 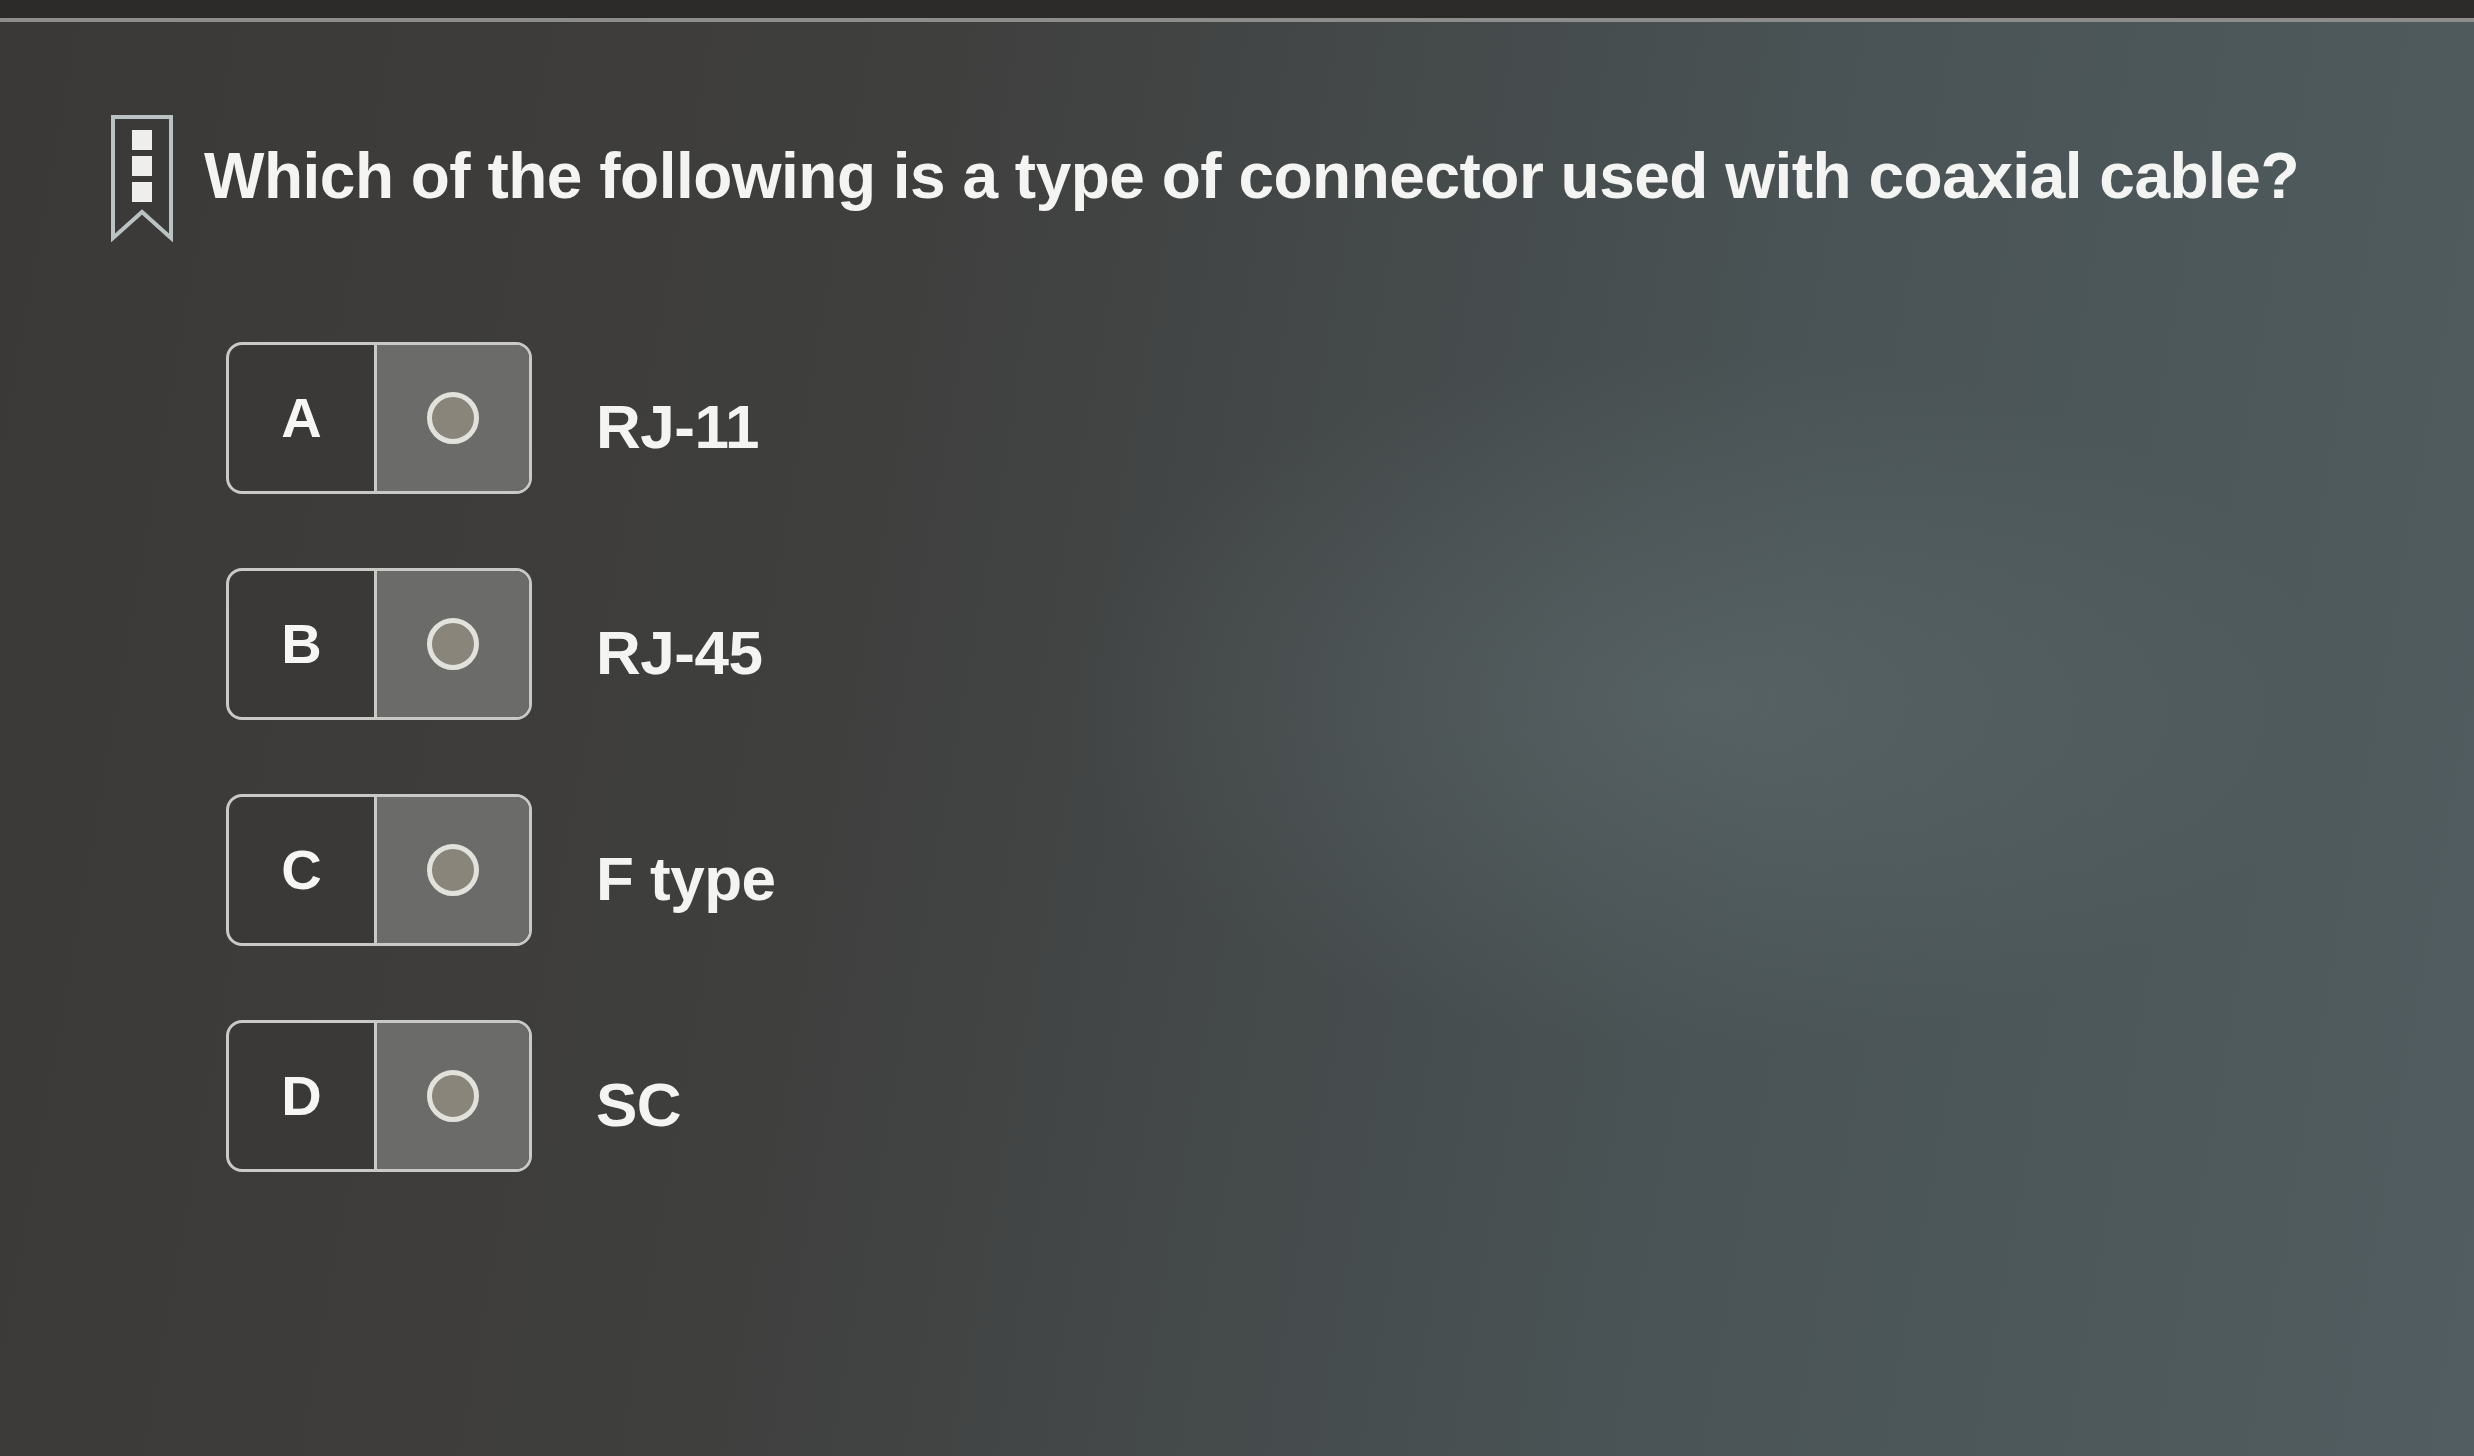 What do you see at coordinates (379, 1096) in the screenshot?
I see `answer-choice-button: D` at bounding box center [379, 1096].